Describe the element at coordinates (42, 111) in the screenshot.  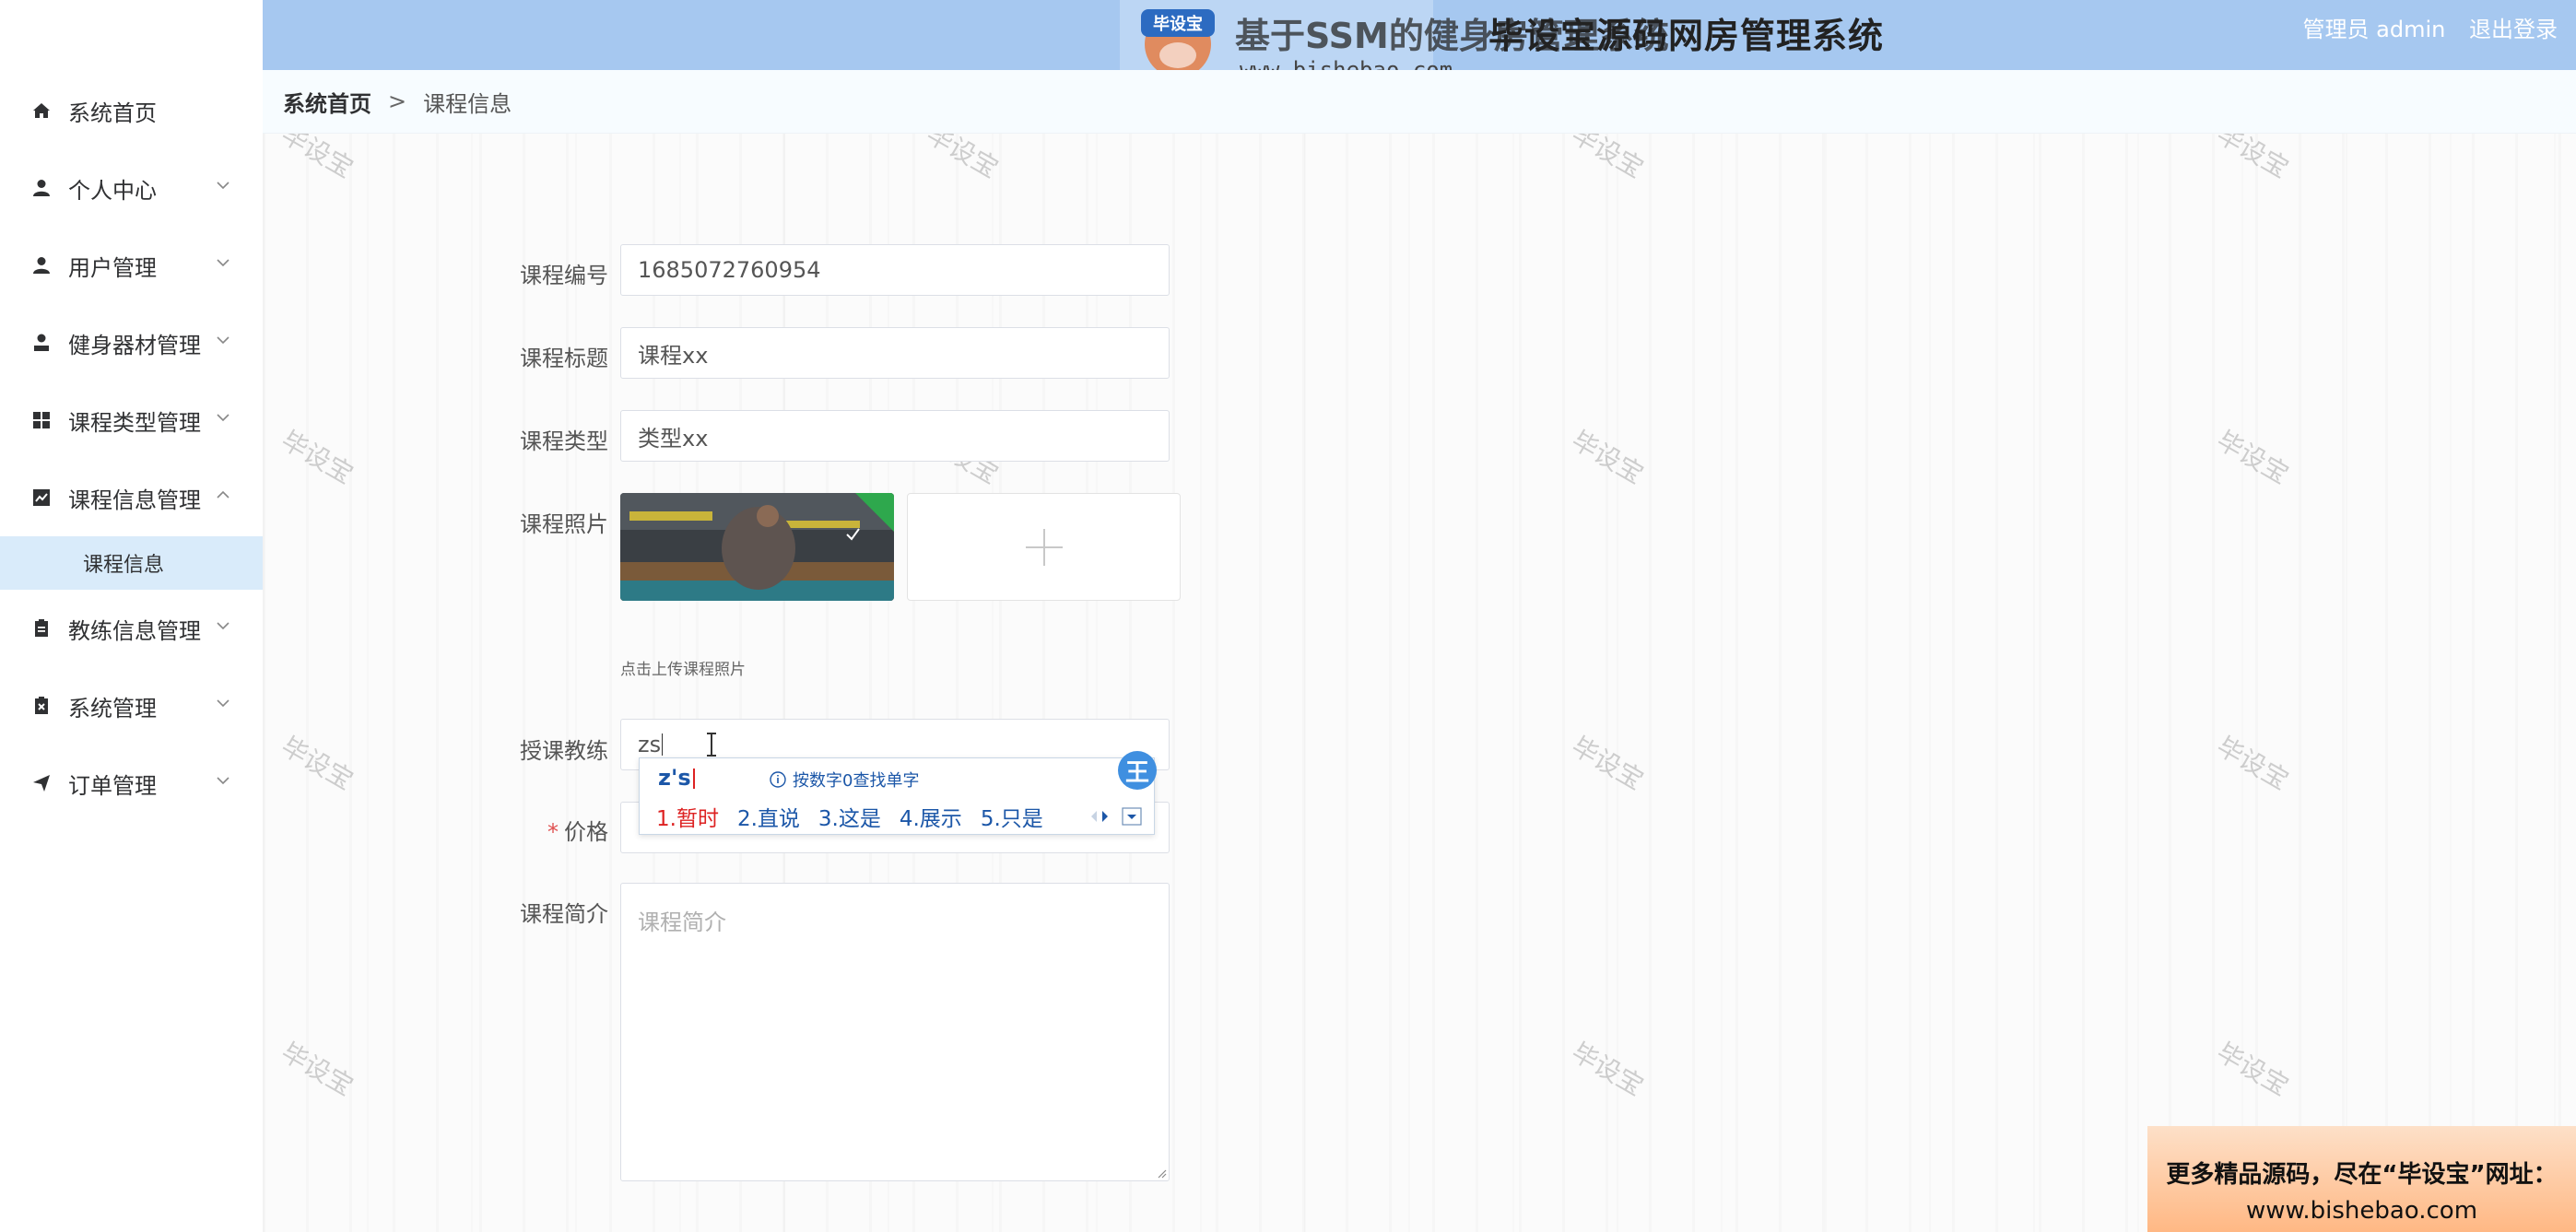
I see `home-icon` at that location.